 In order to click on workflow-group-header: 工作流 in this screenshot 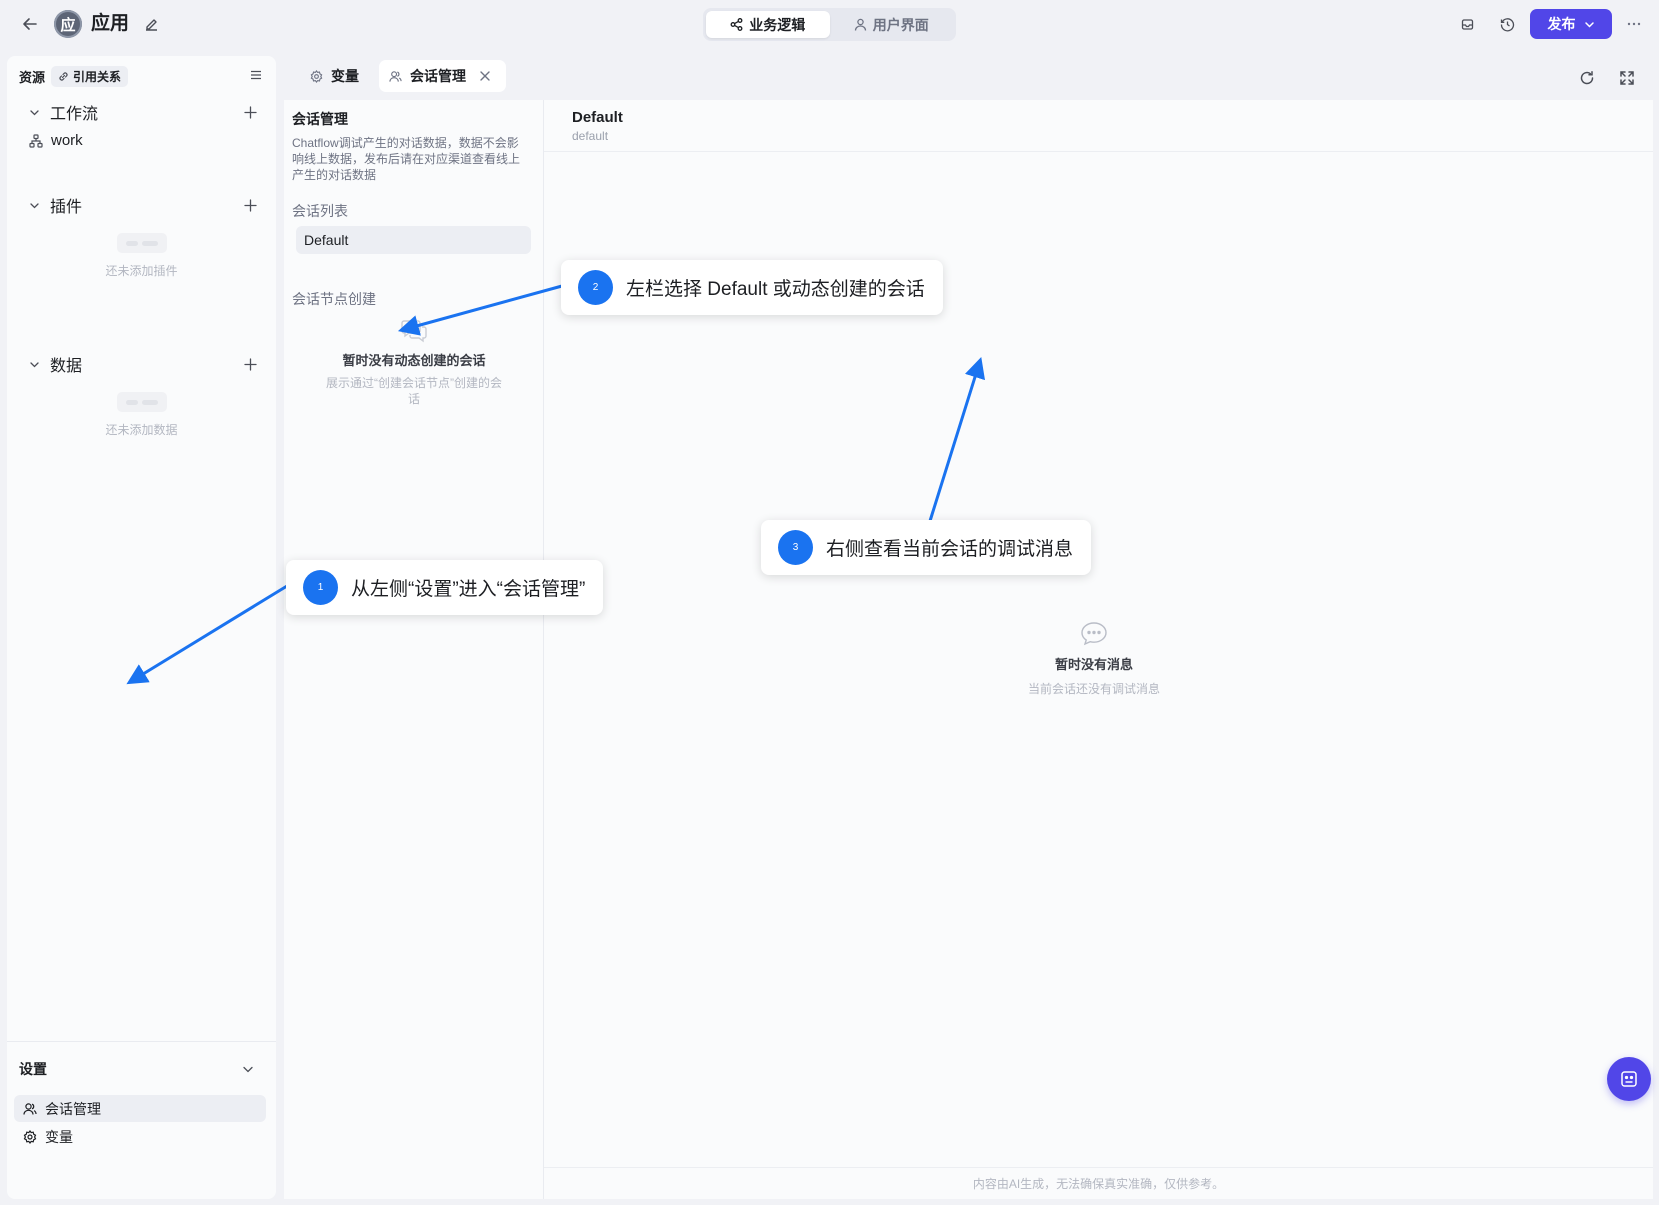, I will do `click(63, 112)`.